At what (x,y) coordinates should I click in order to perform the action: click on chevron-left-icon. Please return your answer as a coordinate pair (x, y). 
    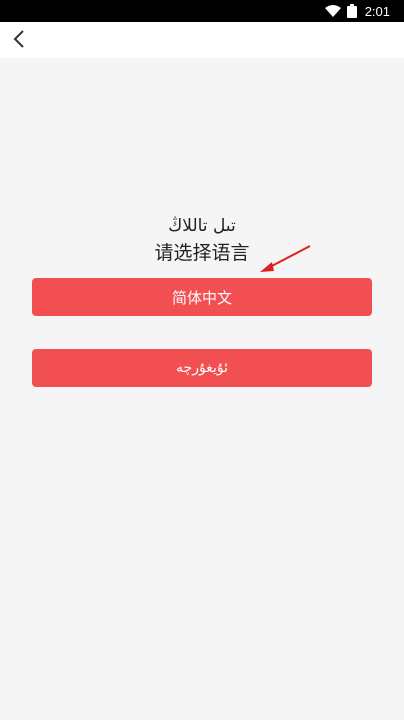
    Looking at the image, I should click on (18, 39).